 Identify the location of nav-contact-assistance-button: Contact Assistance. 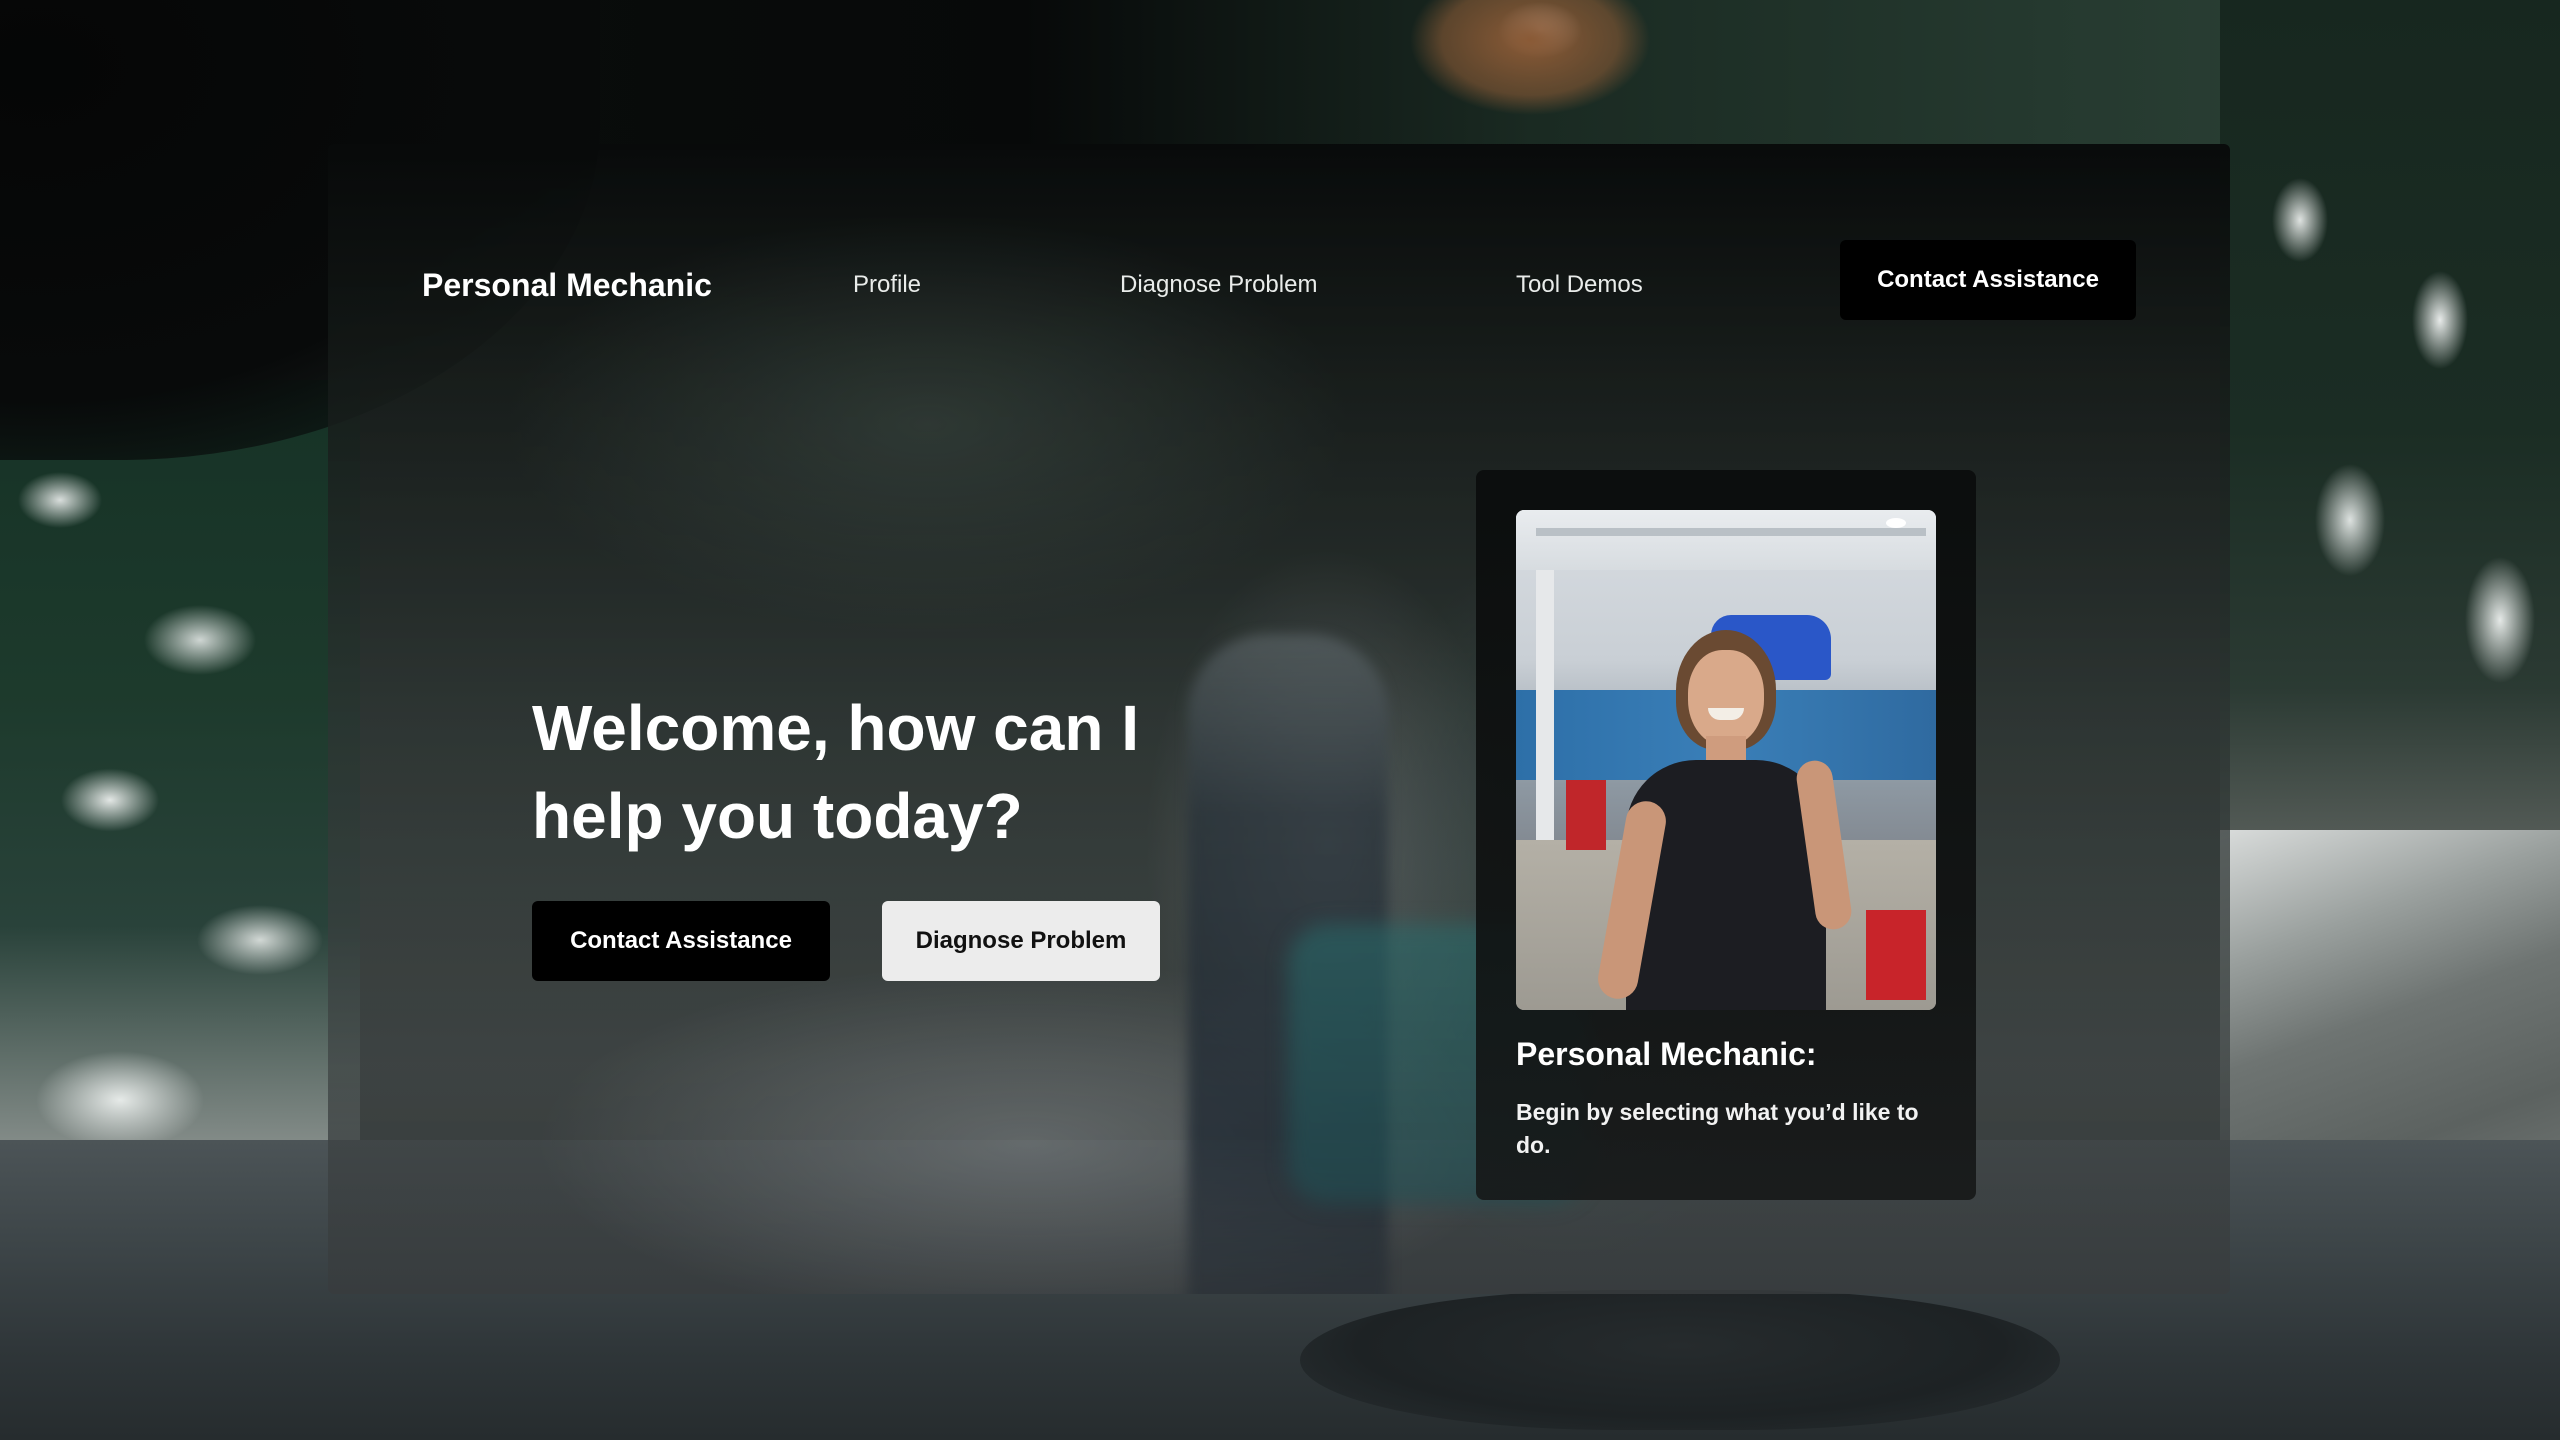
(1988, 280).